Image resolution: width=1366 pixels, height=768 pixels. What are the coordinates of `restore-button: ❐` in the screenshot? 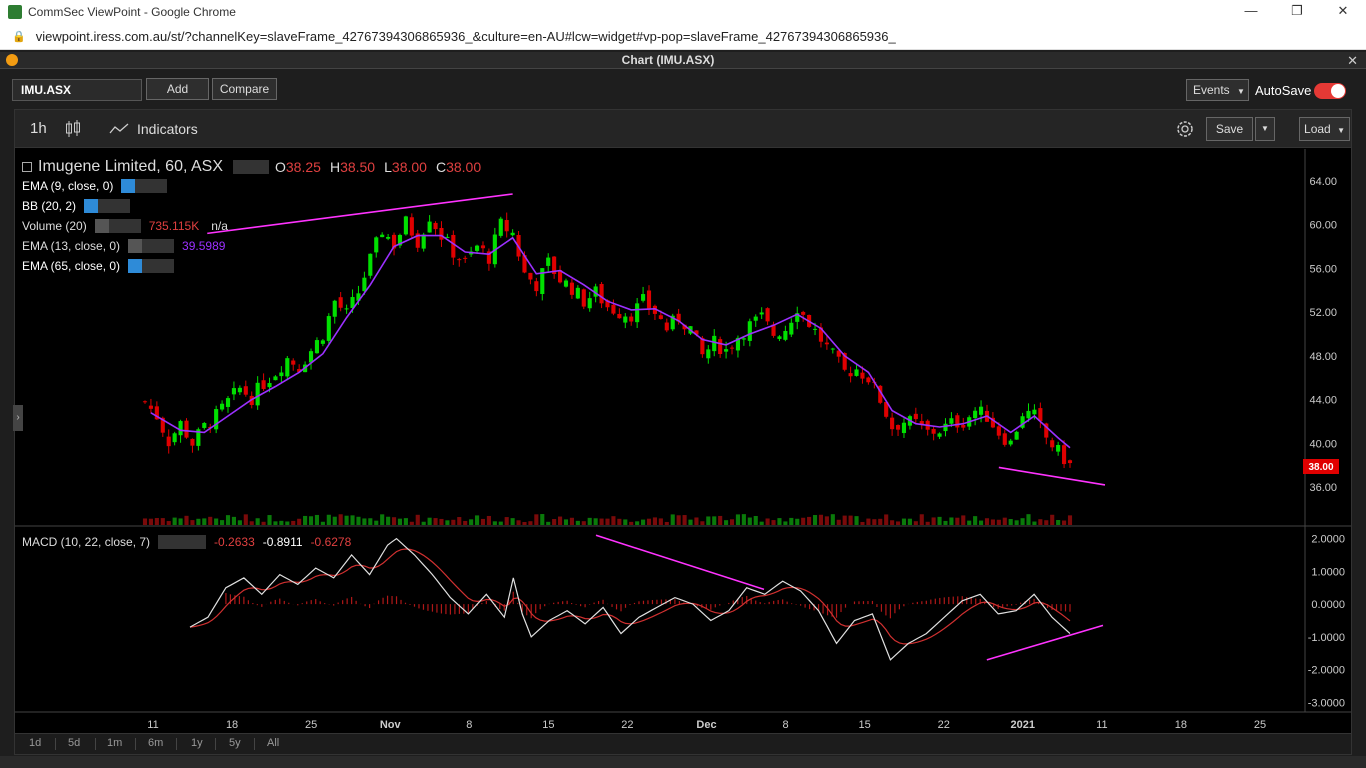 It's located at (1297, 12).